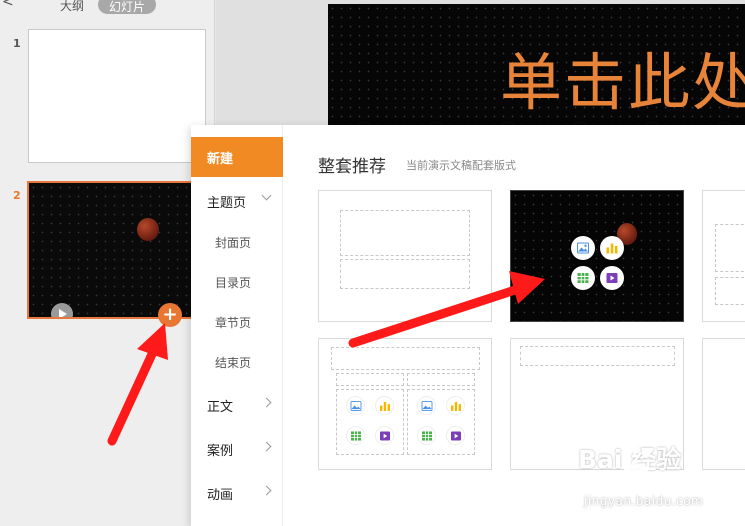 Image resolution: width=745 pixels, height=526 pixels. What do you see at coordinates (62, 310) in the screenshot?
I see `play-icon` at bounding box center [62, 310].